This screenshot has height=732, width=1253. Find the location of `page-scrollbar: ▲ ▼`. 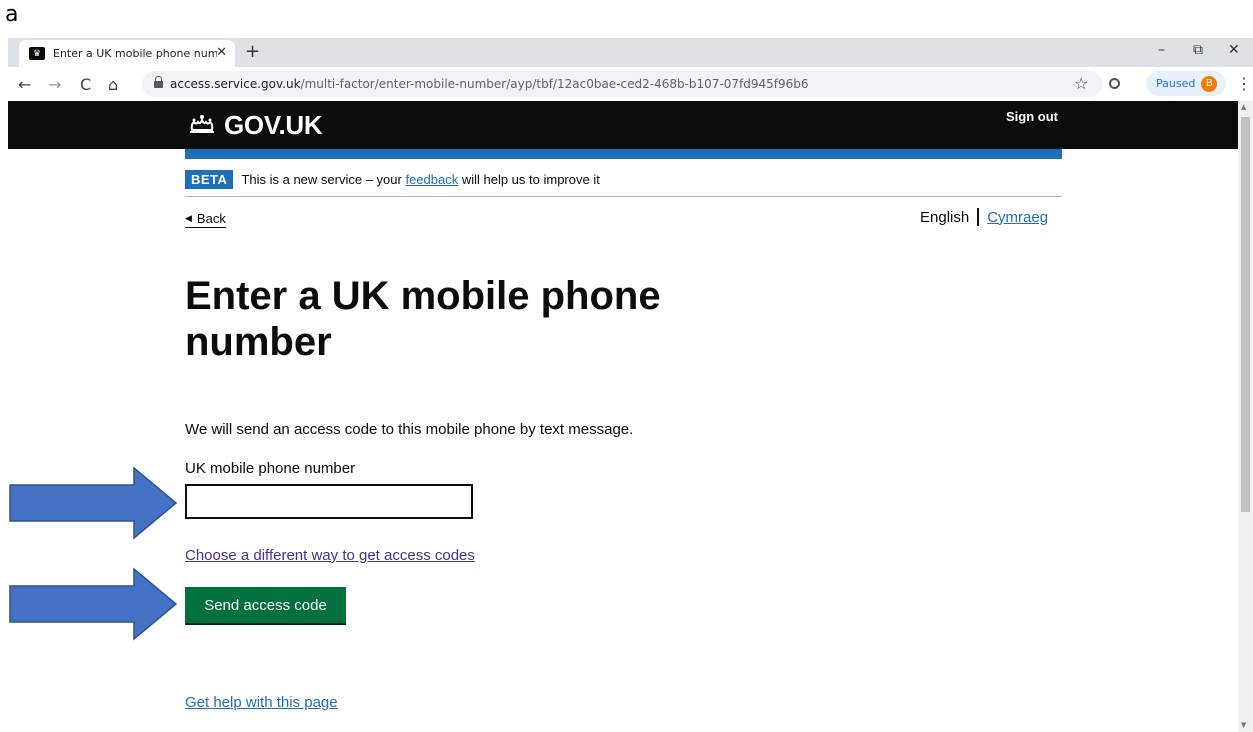

page-scrollbar: ▲ ▼ is located at coordinates (1245, 416).